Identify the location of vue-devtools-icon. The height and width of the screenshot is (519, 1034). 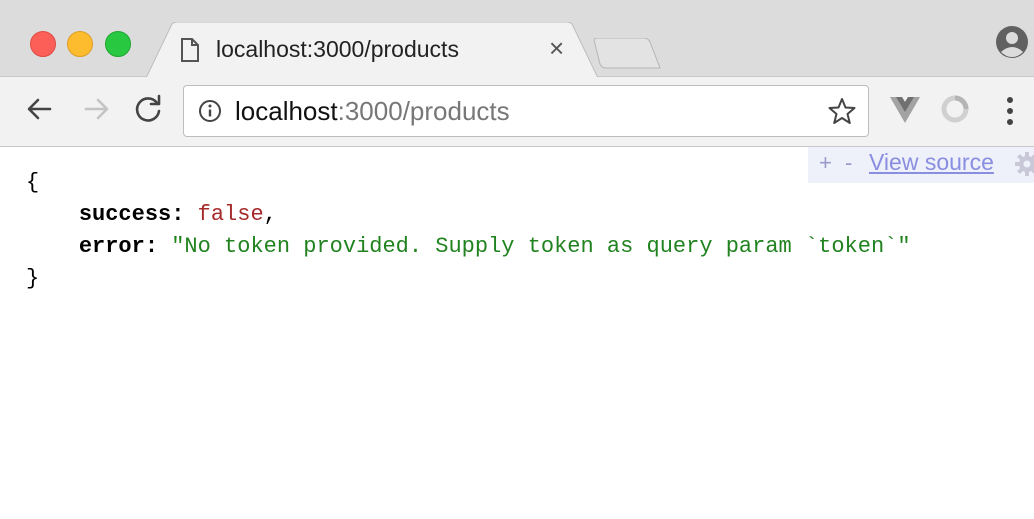
(905, 110).